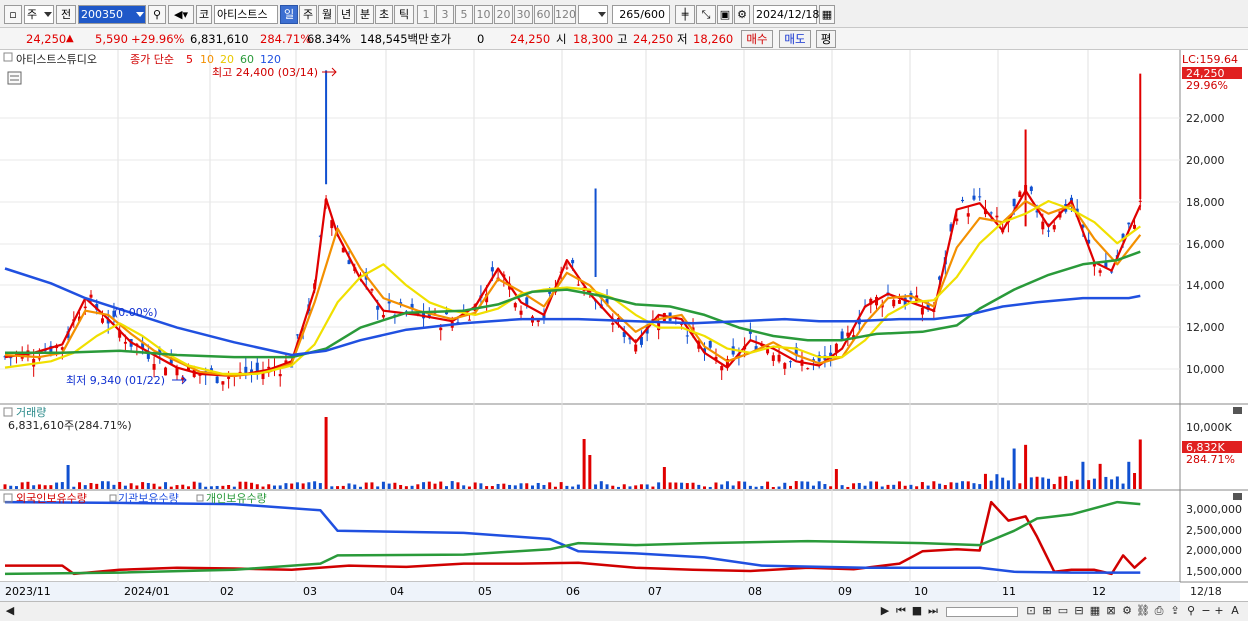 Image resolution: width=1248 pixels, height=621 pixels. I want to click on grid-icon: ▦, so click(1095, 612).